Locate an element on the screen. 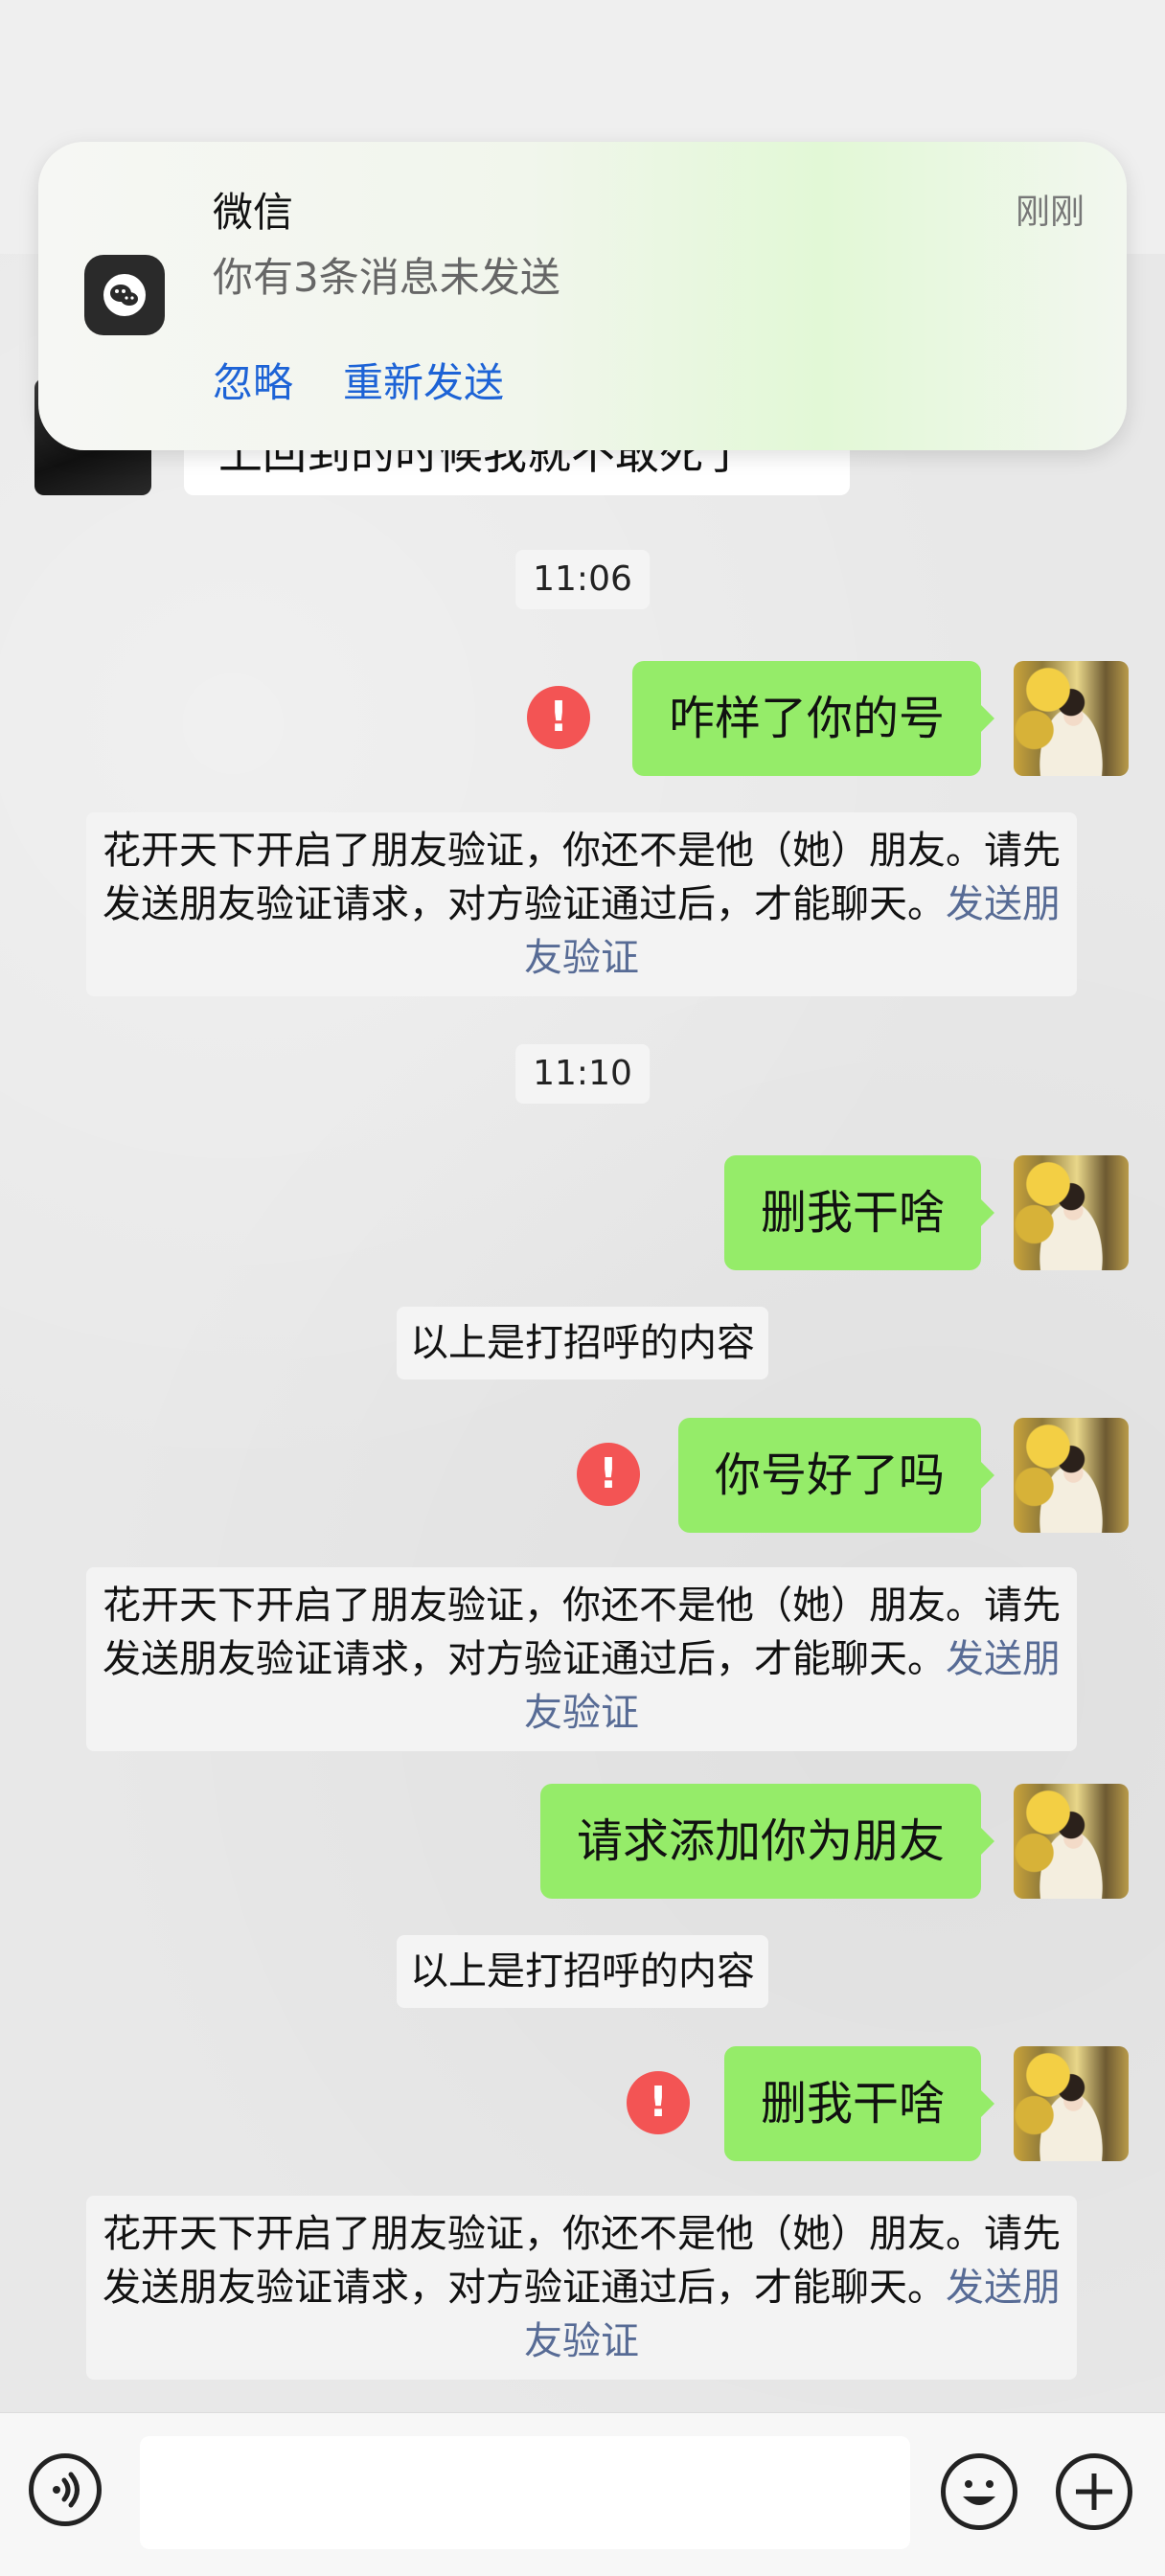 The width and height of the screenshot is (1165, 2576). emoji-icon is located at coordinates (979, 2491).